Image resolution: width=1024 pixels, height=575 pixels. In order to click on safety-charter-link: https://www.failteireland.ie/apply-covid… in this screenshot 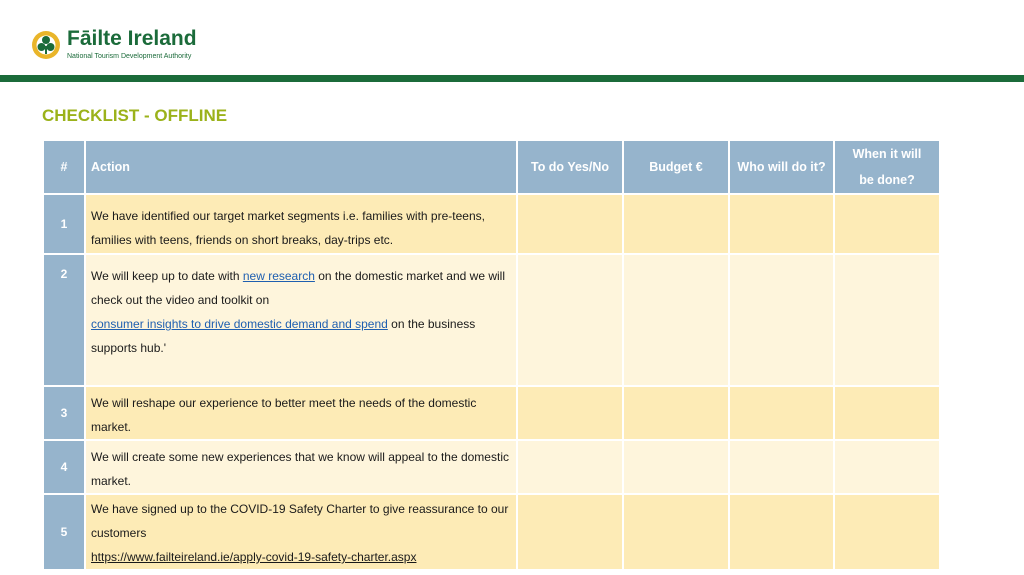, I will do `click(253, 557)`.